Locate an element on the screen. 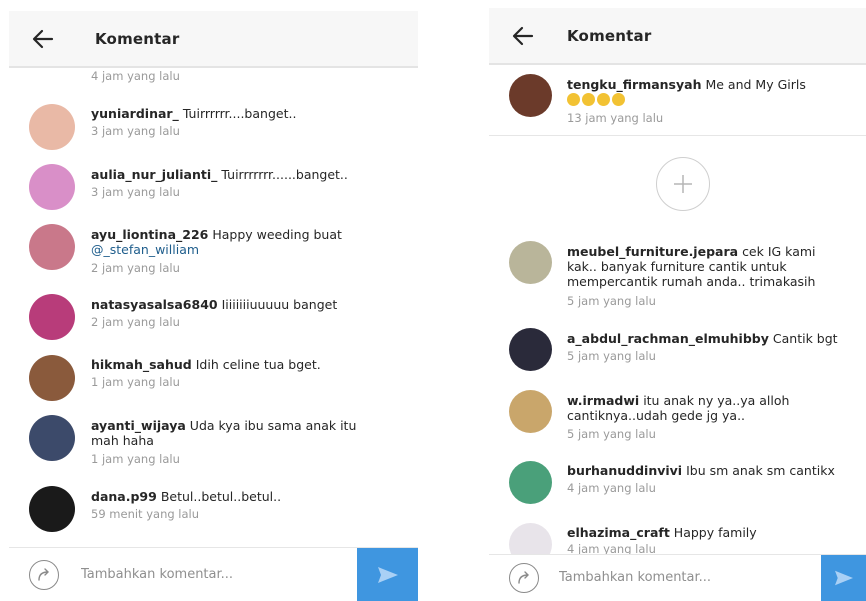 The width and height of the screenshot is (866, 601). comment-text: Happy weeding buat is located at coordinates (277, 234).